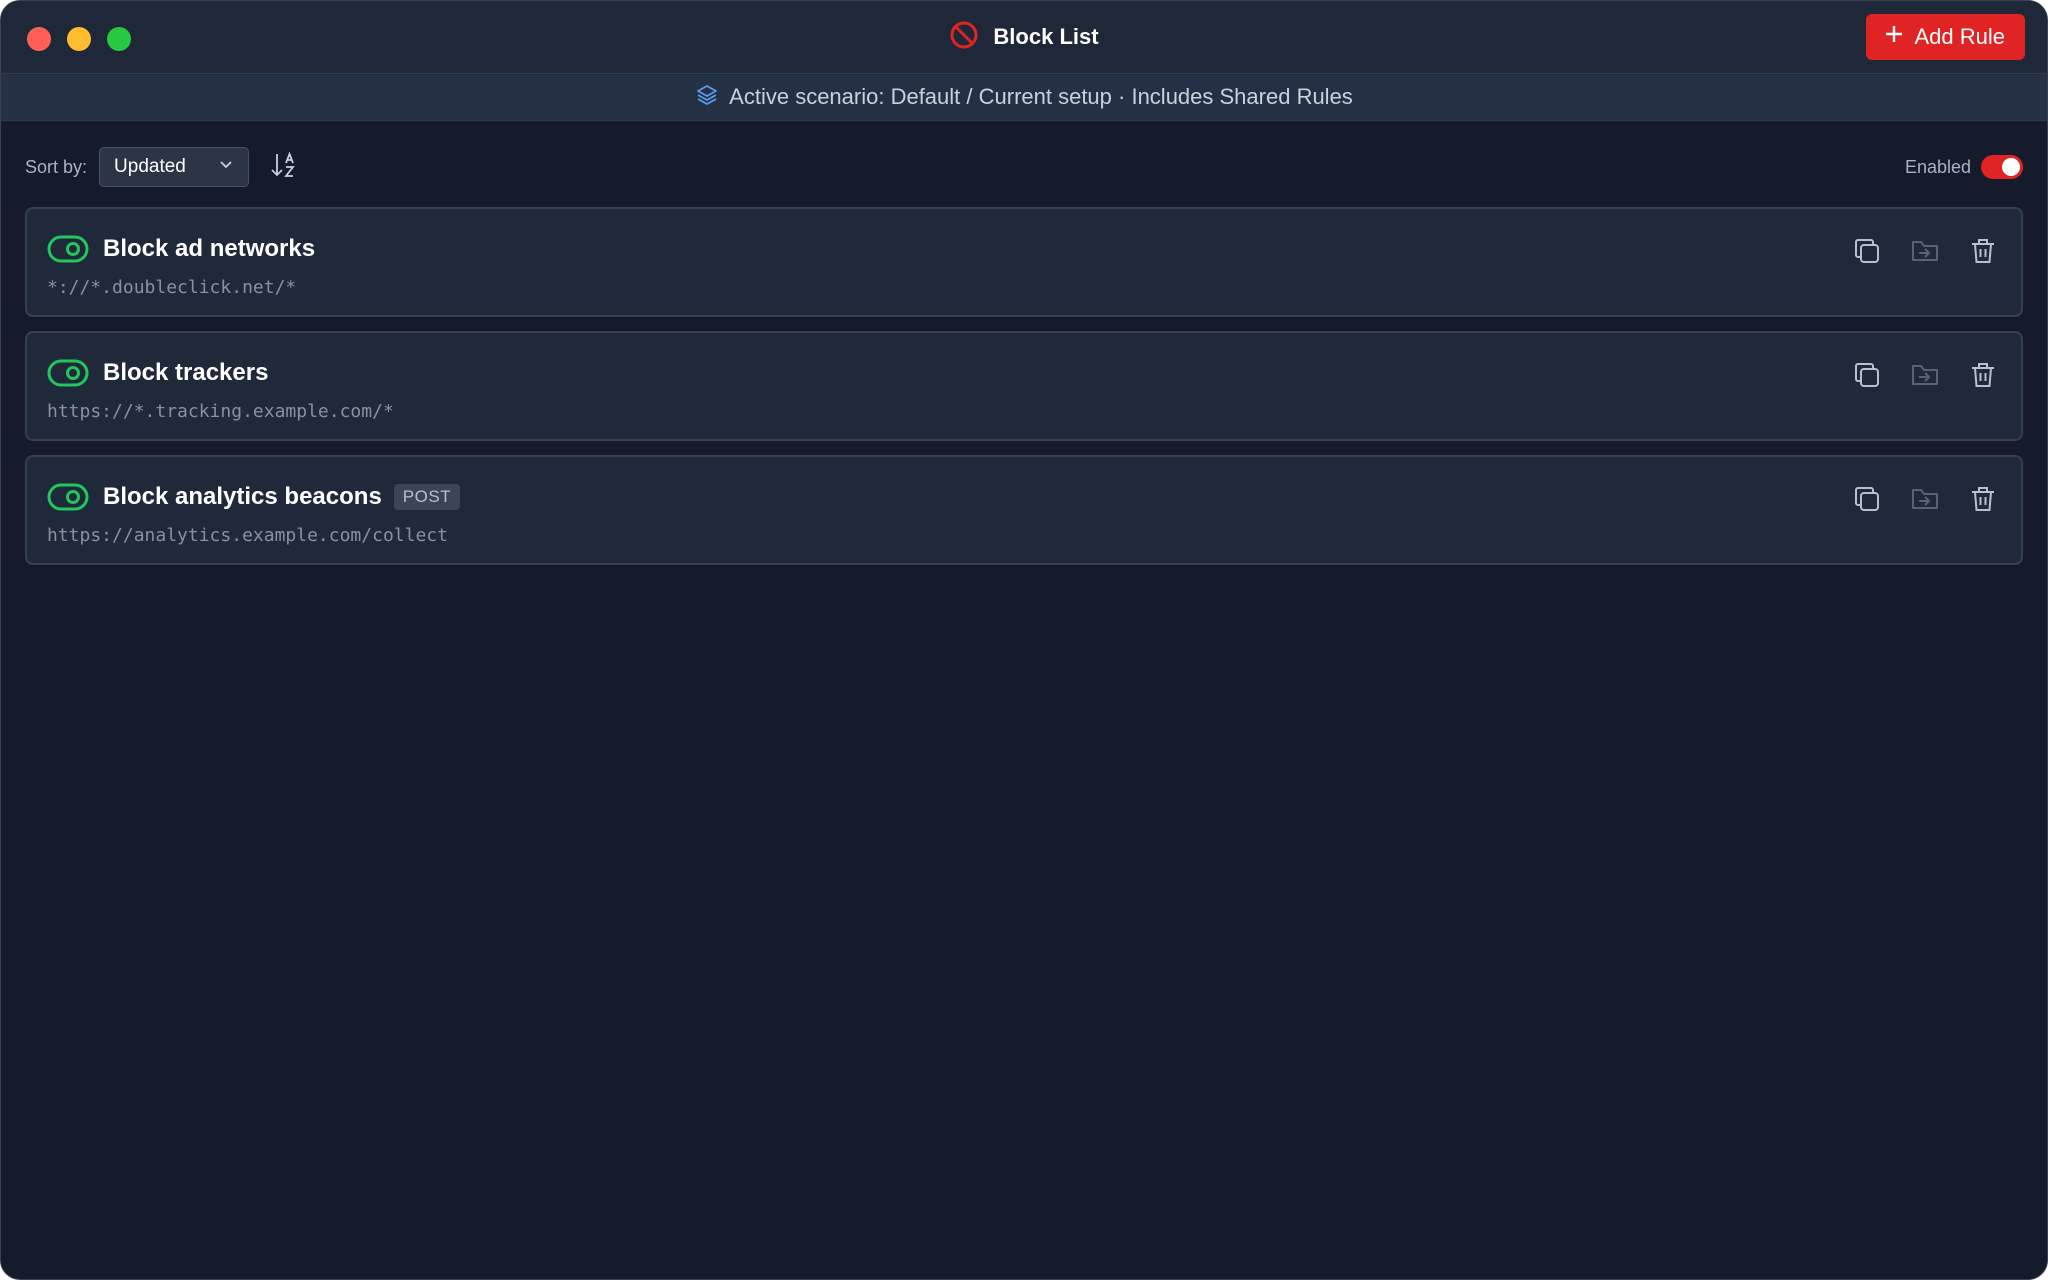  Describe the element at coordinates (1959, 36) in the screenshot. I see `add-rule-label: Add Rule` at that location.